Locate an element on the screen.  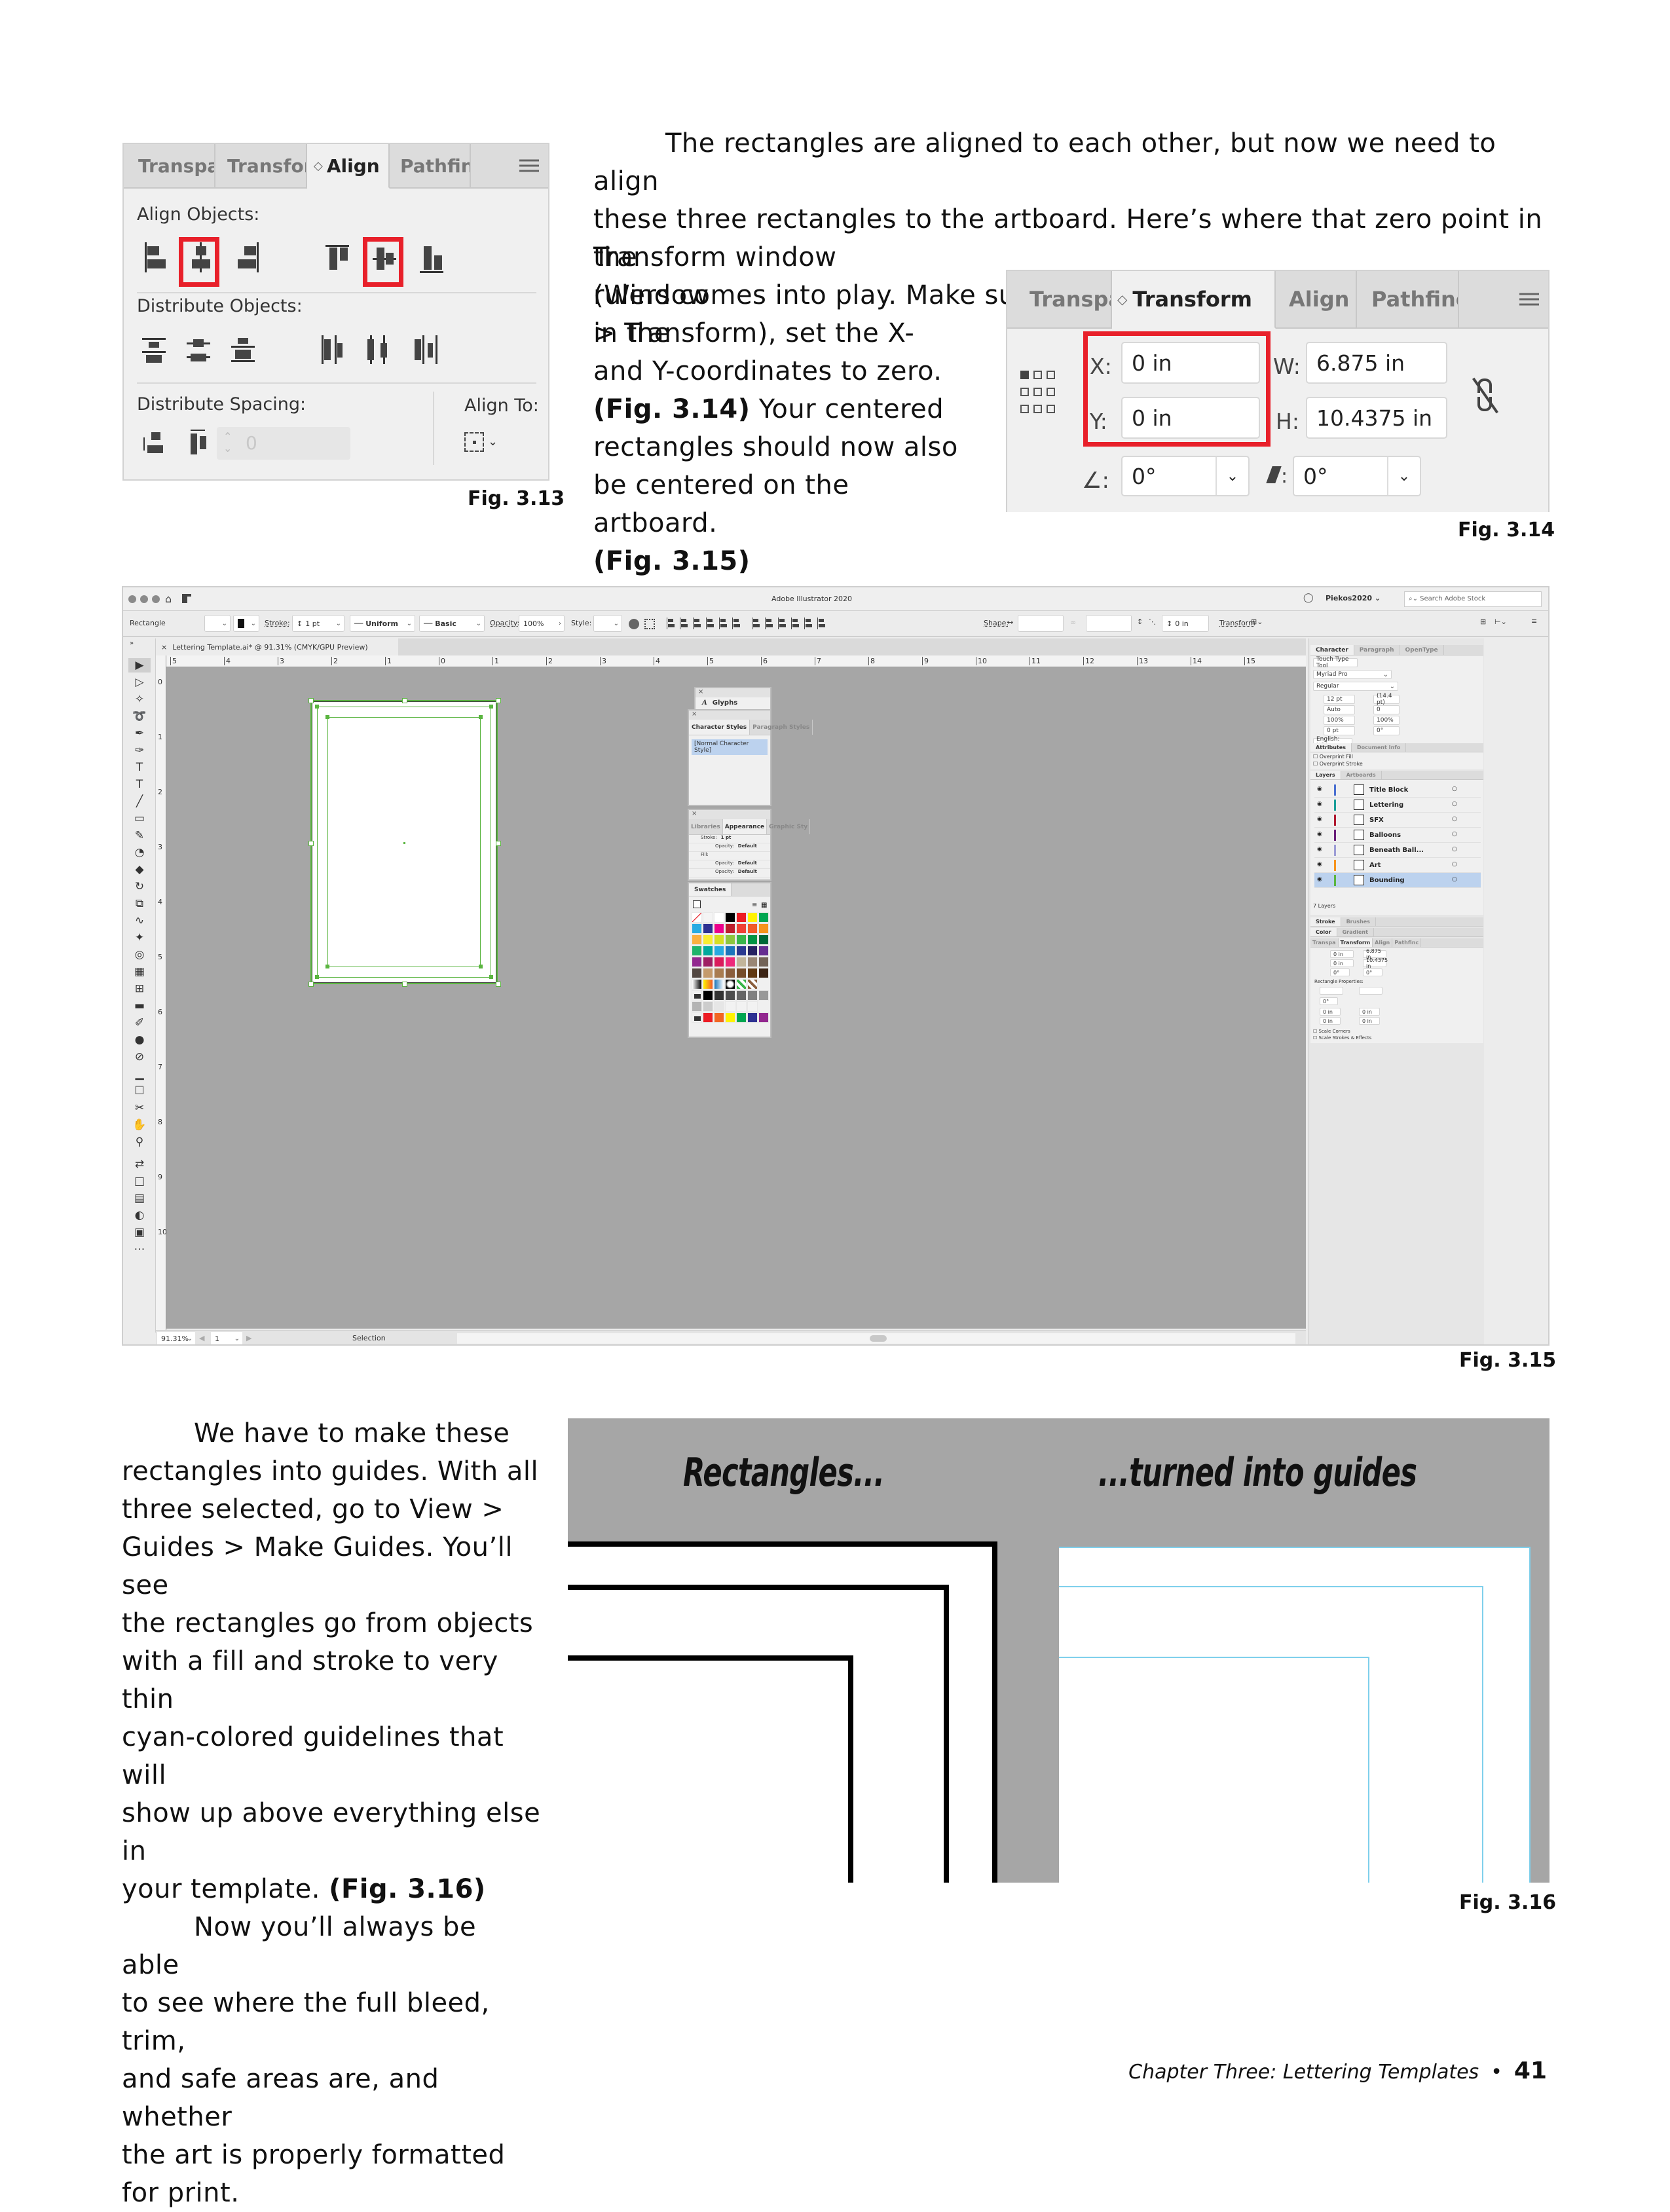
corner-bottom-left-field: 0 in is located at coordinates (1330, 1021).